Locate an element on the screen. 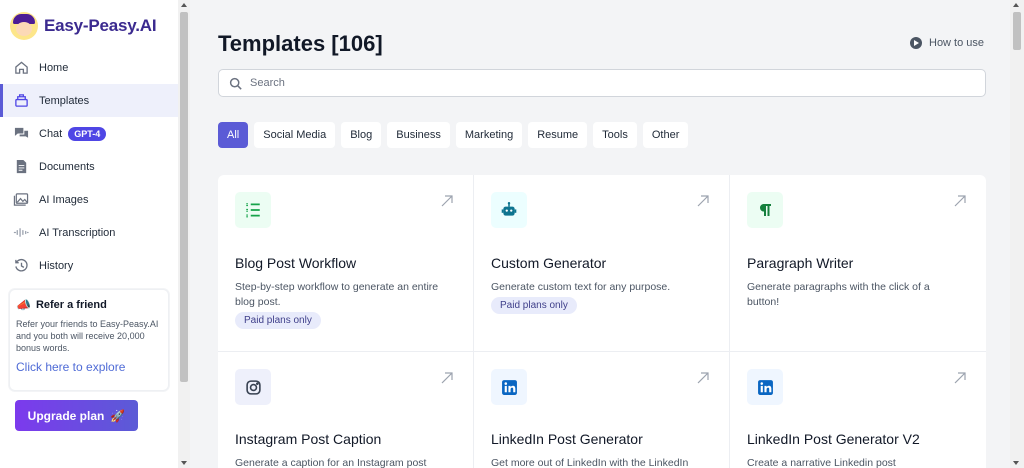  main-scroll-thumb is located at coordinates (1017, 31).